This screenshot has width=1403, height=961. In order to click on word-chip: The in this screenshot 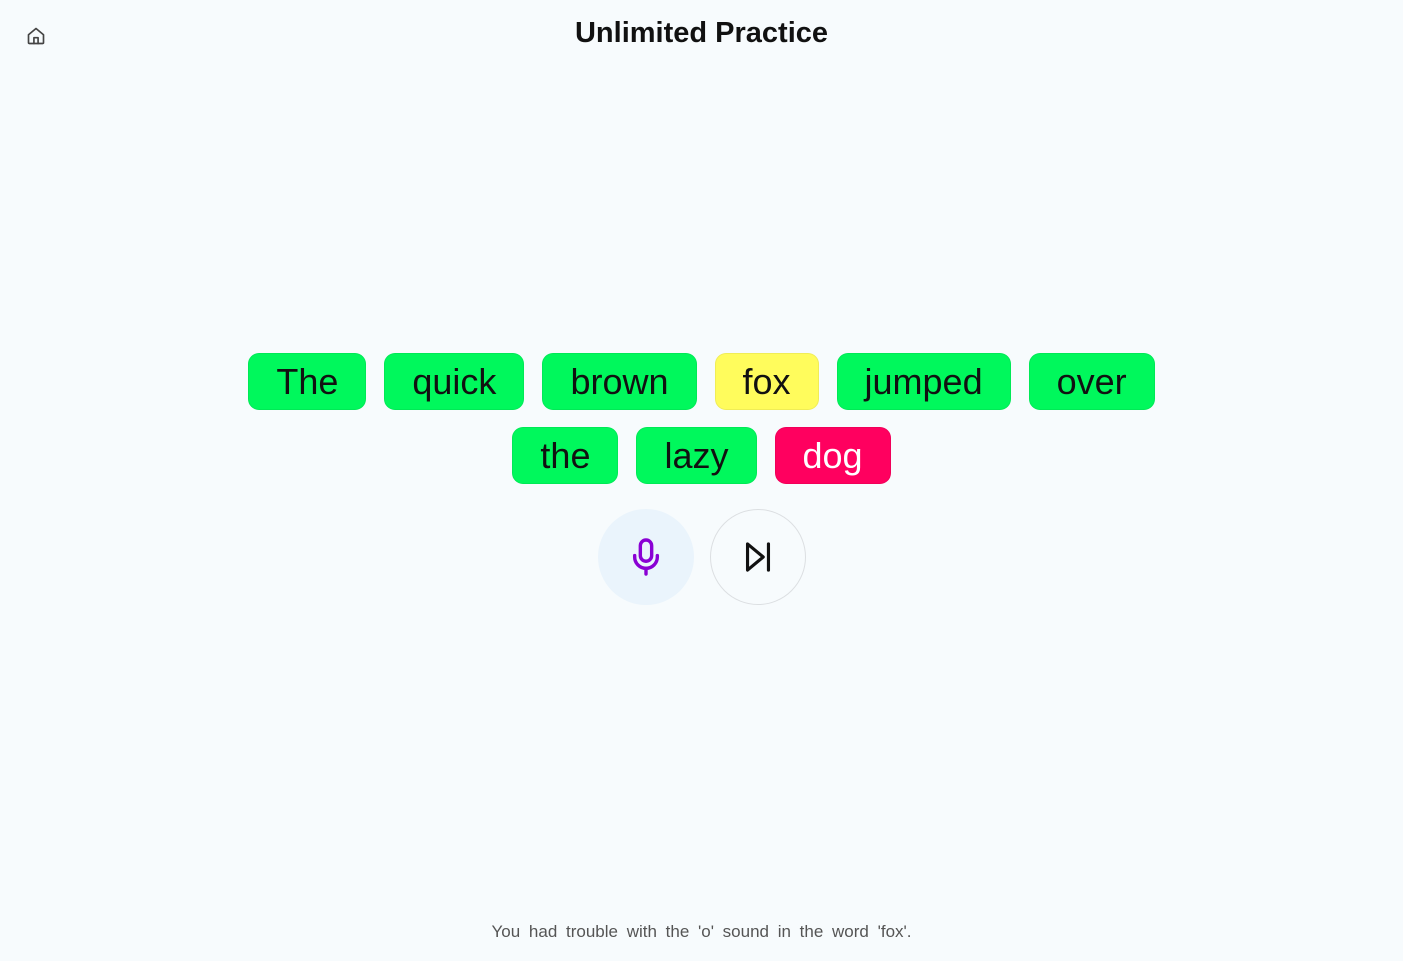, I will do `click(307, 381)`.